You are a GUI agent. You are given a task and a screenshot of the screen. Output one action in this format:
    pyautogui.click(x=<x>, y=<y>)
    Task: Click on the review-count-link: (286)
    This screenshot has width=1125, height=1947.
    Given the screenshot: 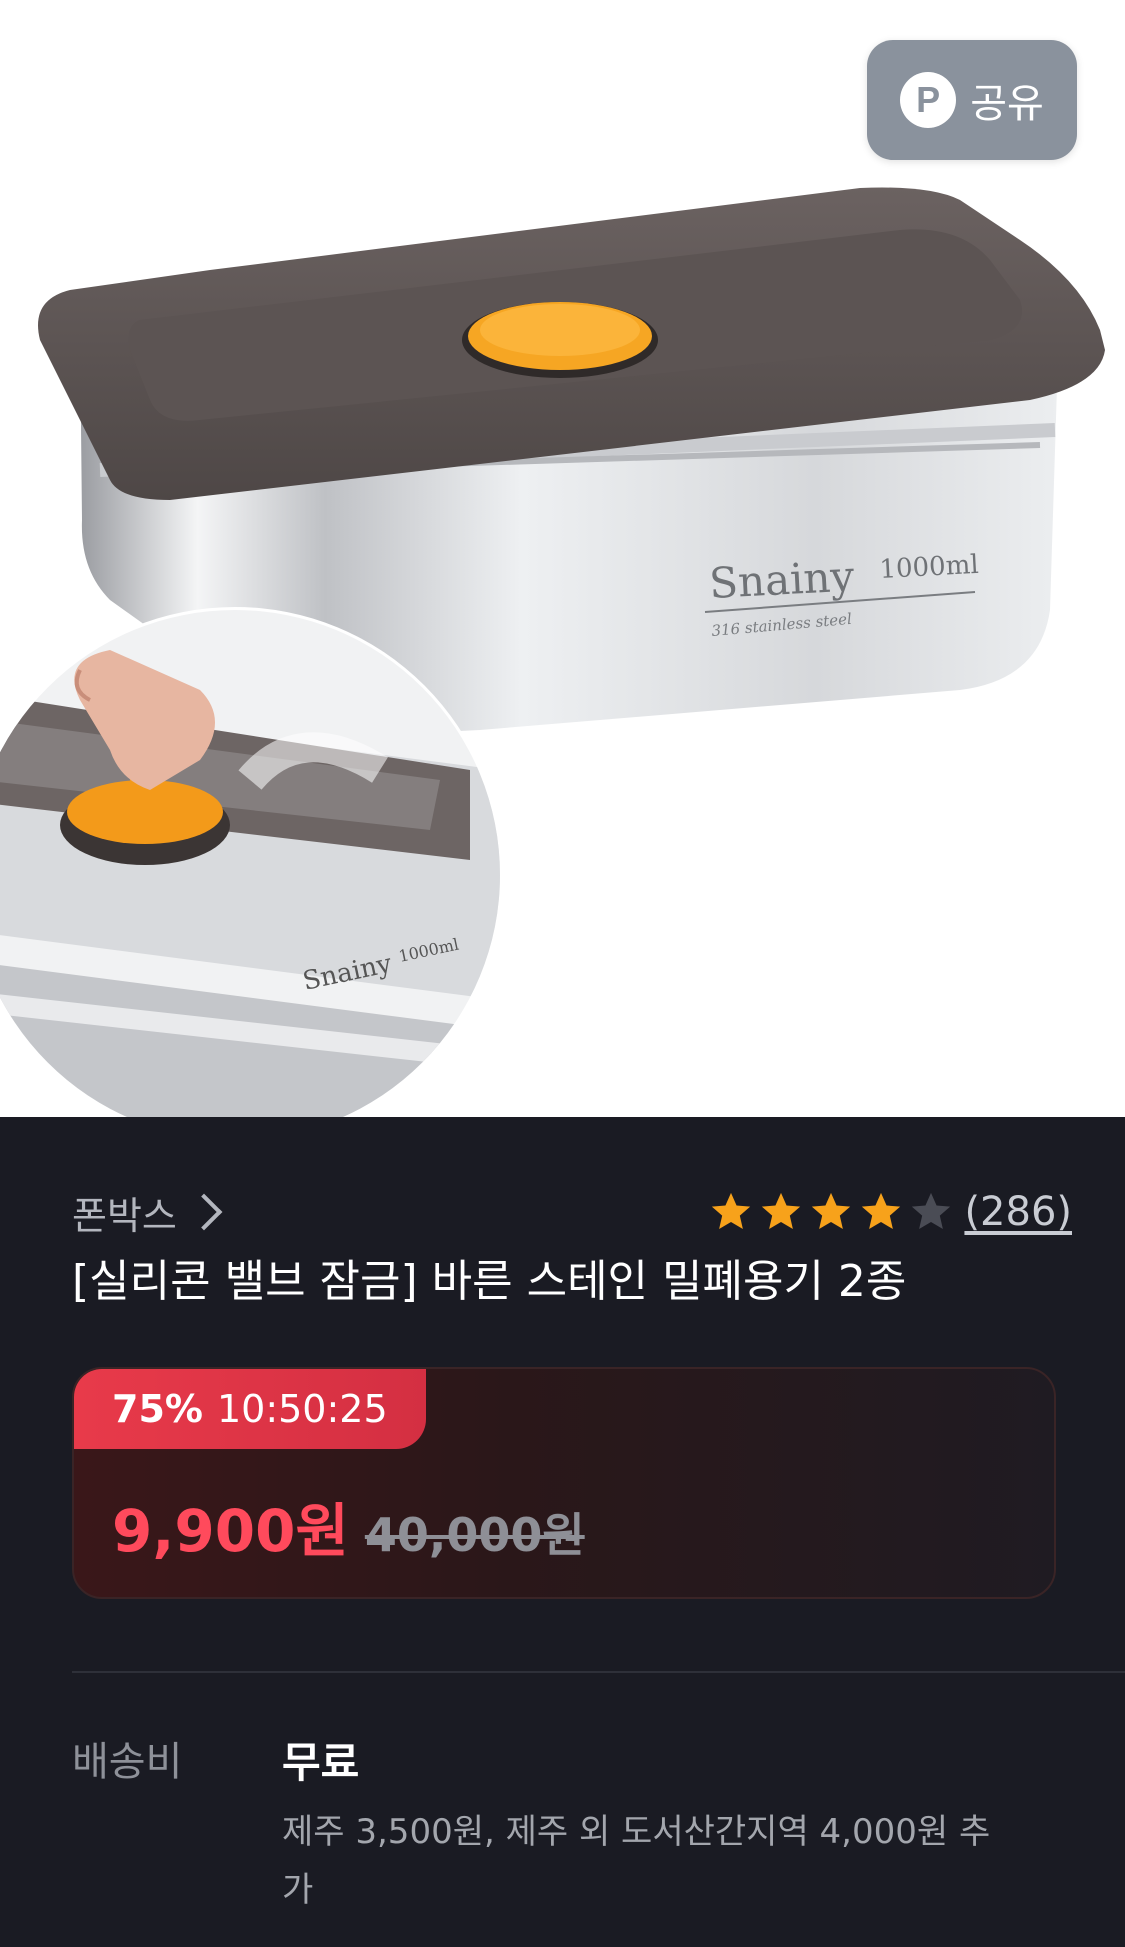 What is the action you would take?
    pyautogui.click(x=1018, y=1212)
    